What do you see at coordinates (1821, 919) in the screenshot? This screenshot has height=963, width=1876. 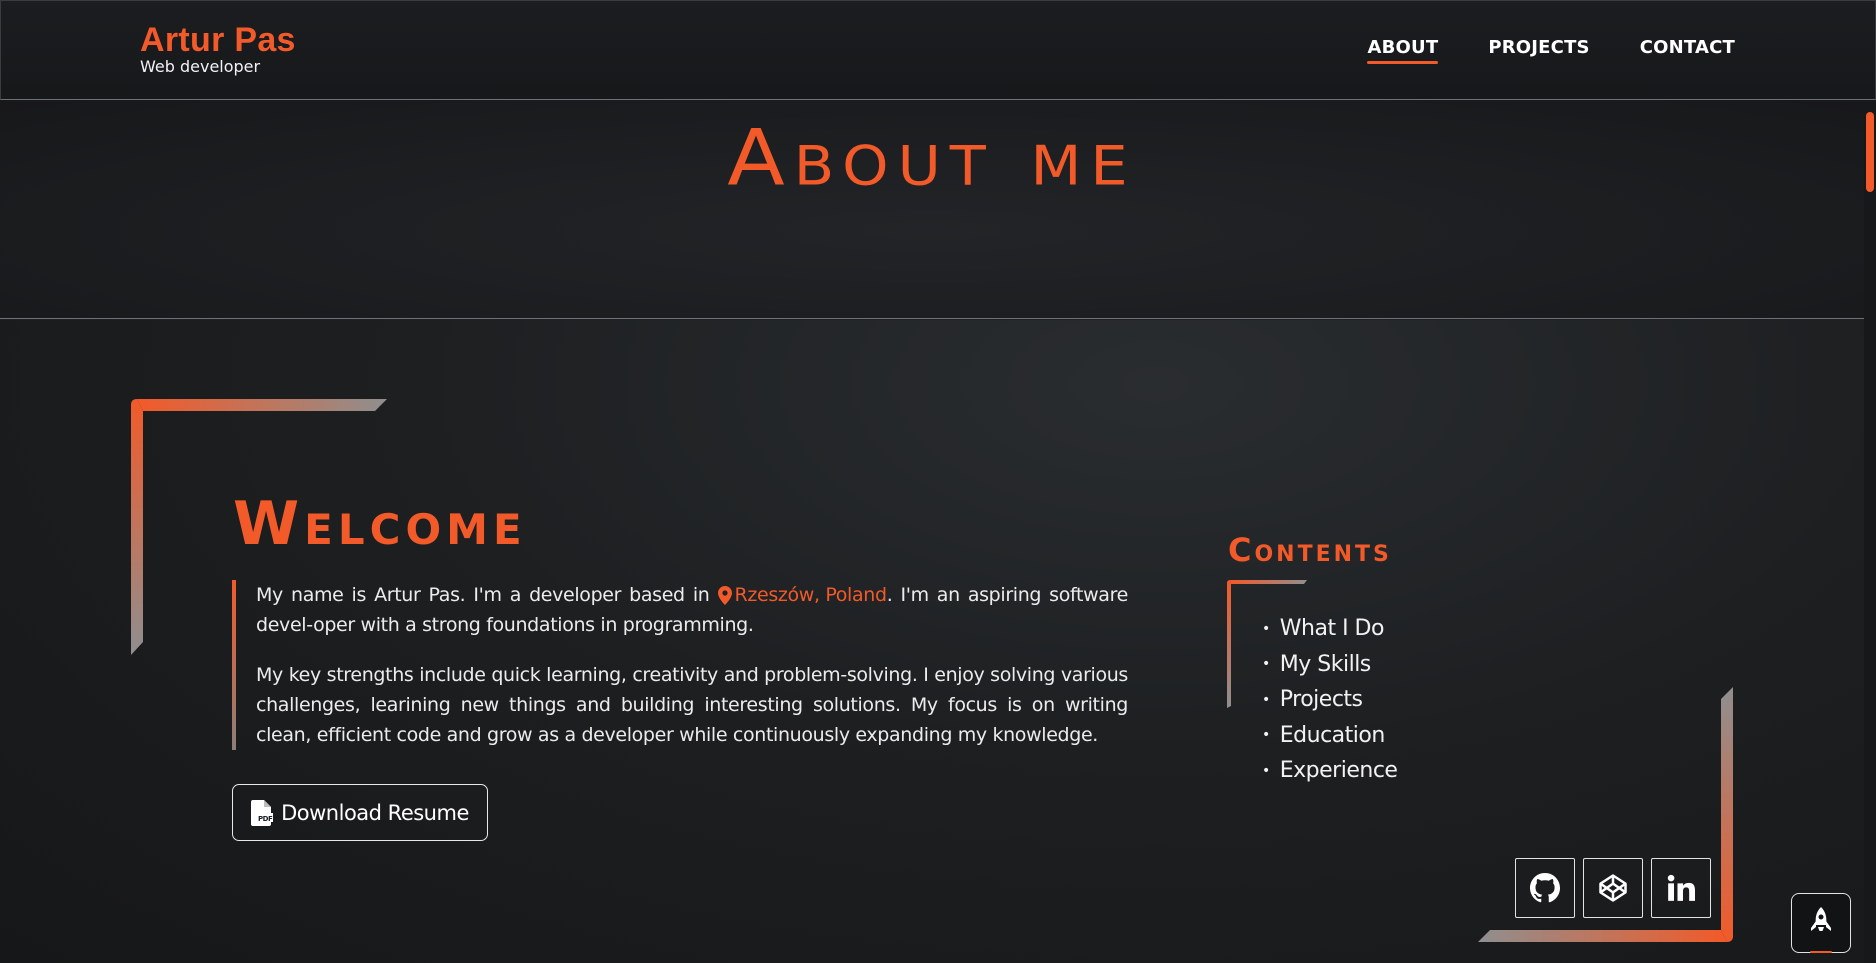 I see `rocket-icon` at bounding box center [1821, 919].